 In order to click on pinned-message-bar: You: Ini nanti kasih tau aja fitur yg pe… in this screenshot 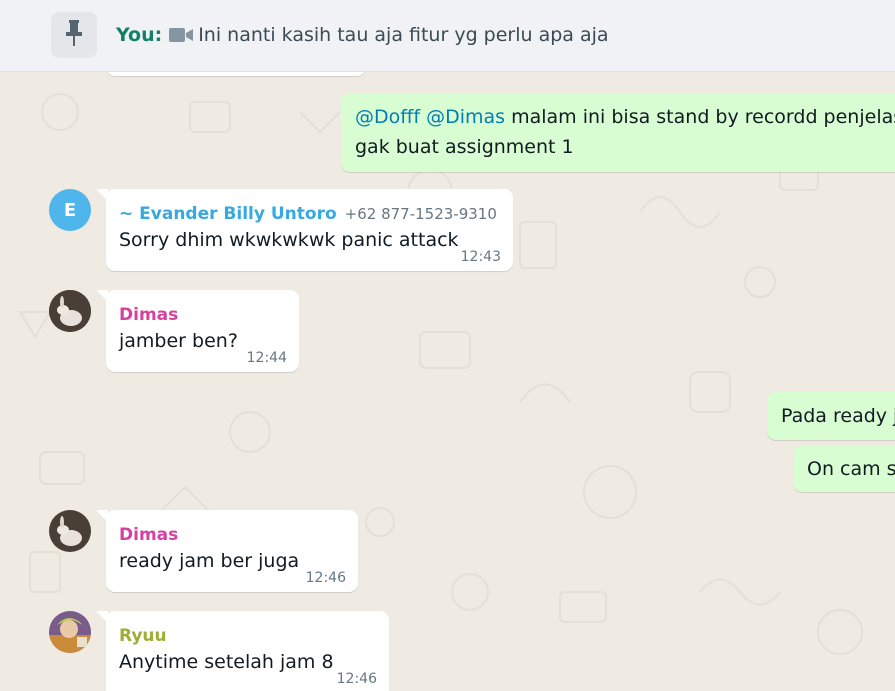, I will do `click(447, 36)`.